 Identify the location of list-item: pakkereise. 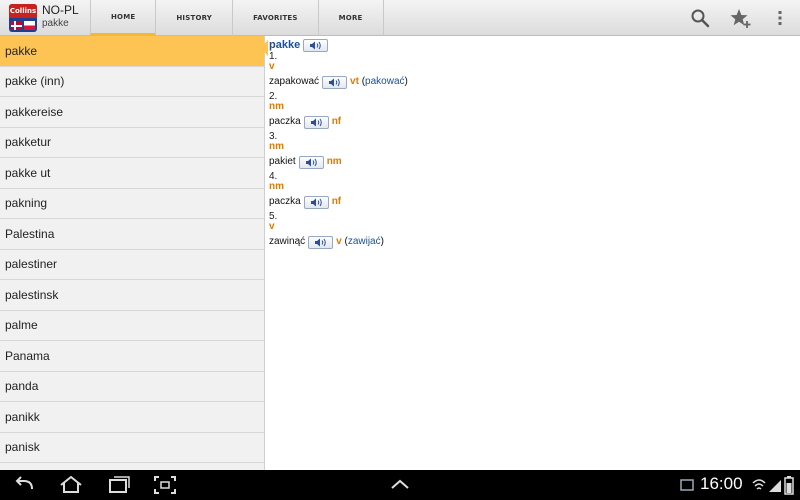
(132, 112).